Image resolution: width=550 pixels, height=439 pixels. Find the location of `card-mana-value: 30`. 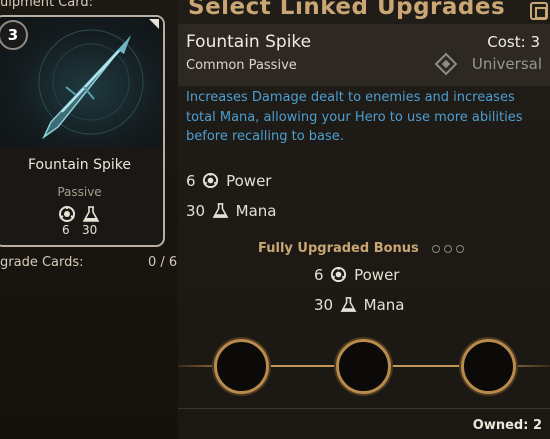

card-mana-value: 30 is located at coordinates (90, 230).